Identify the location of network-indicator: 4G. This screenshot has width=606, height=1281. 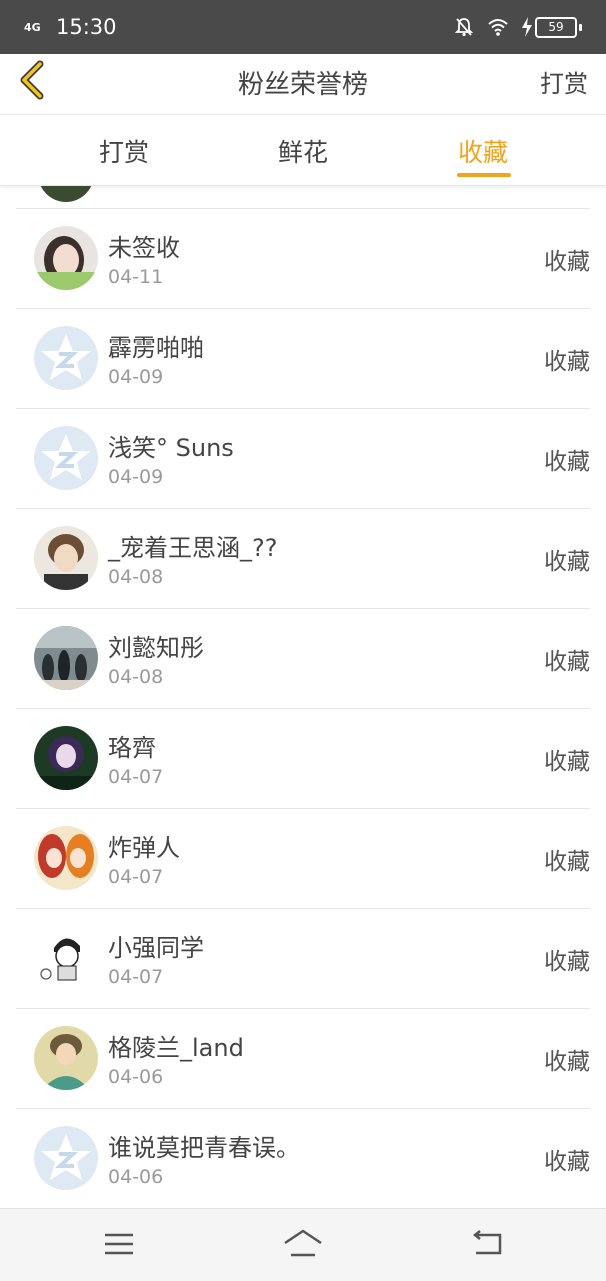
(32, 27).